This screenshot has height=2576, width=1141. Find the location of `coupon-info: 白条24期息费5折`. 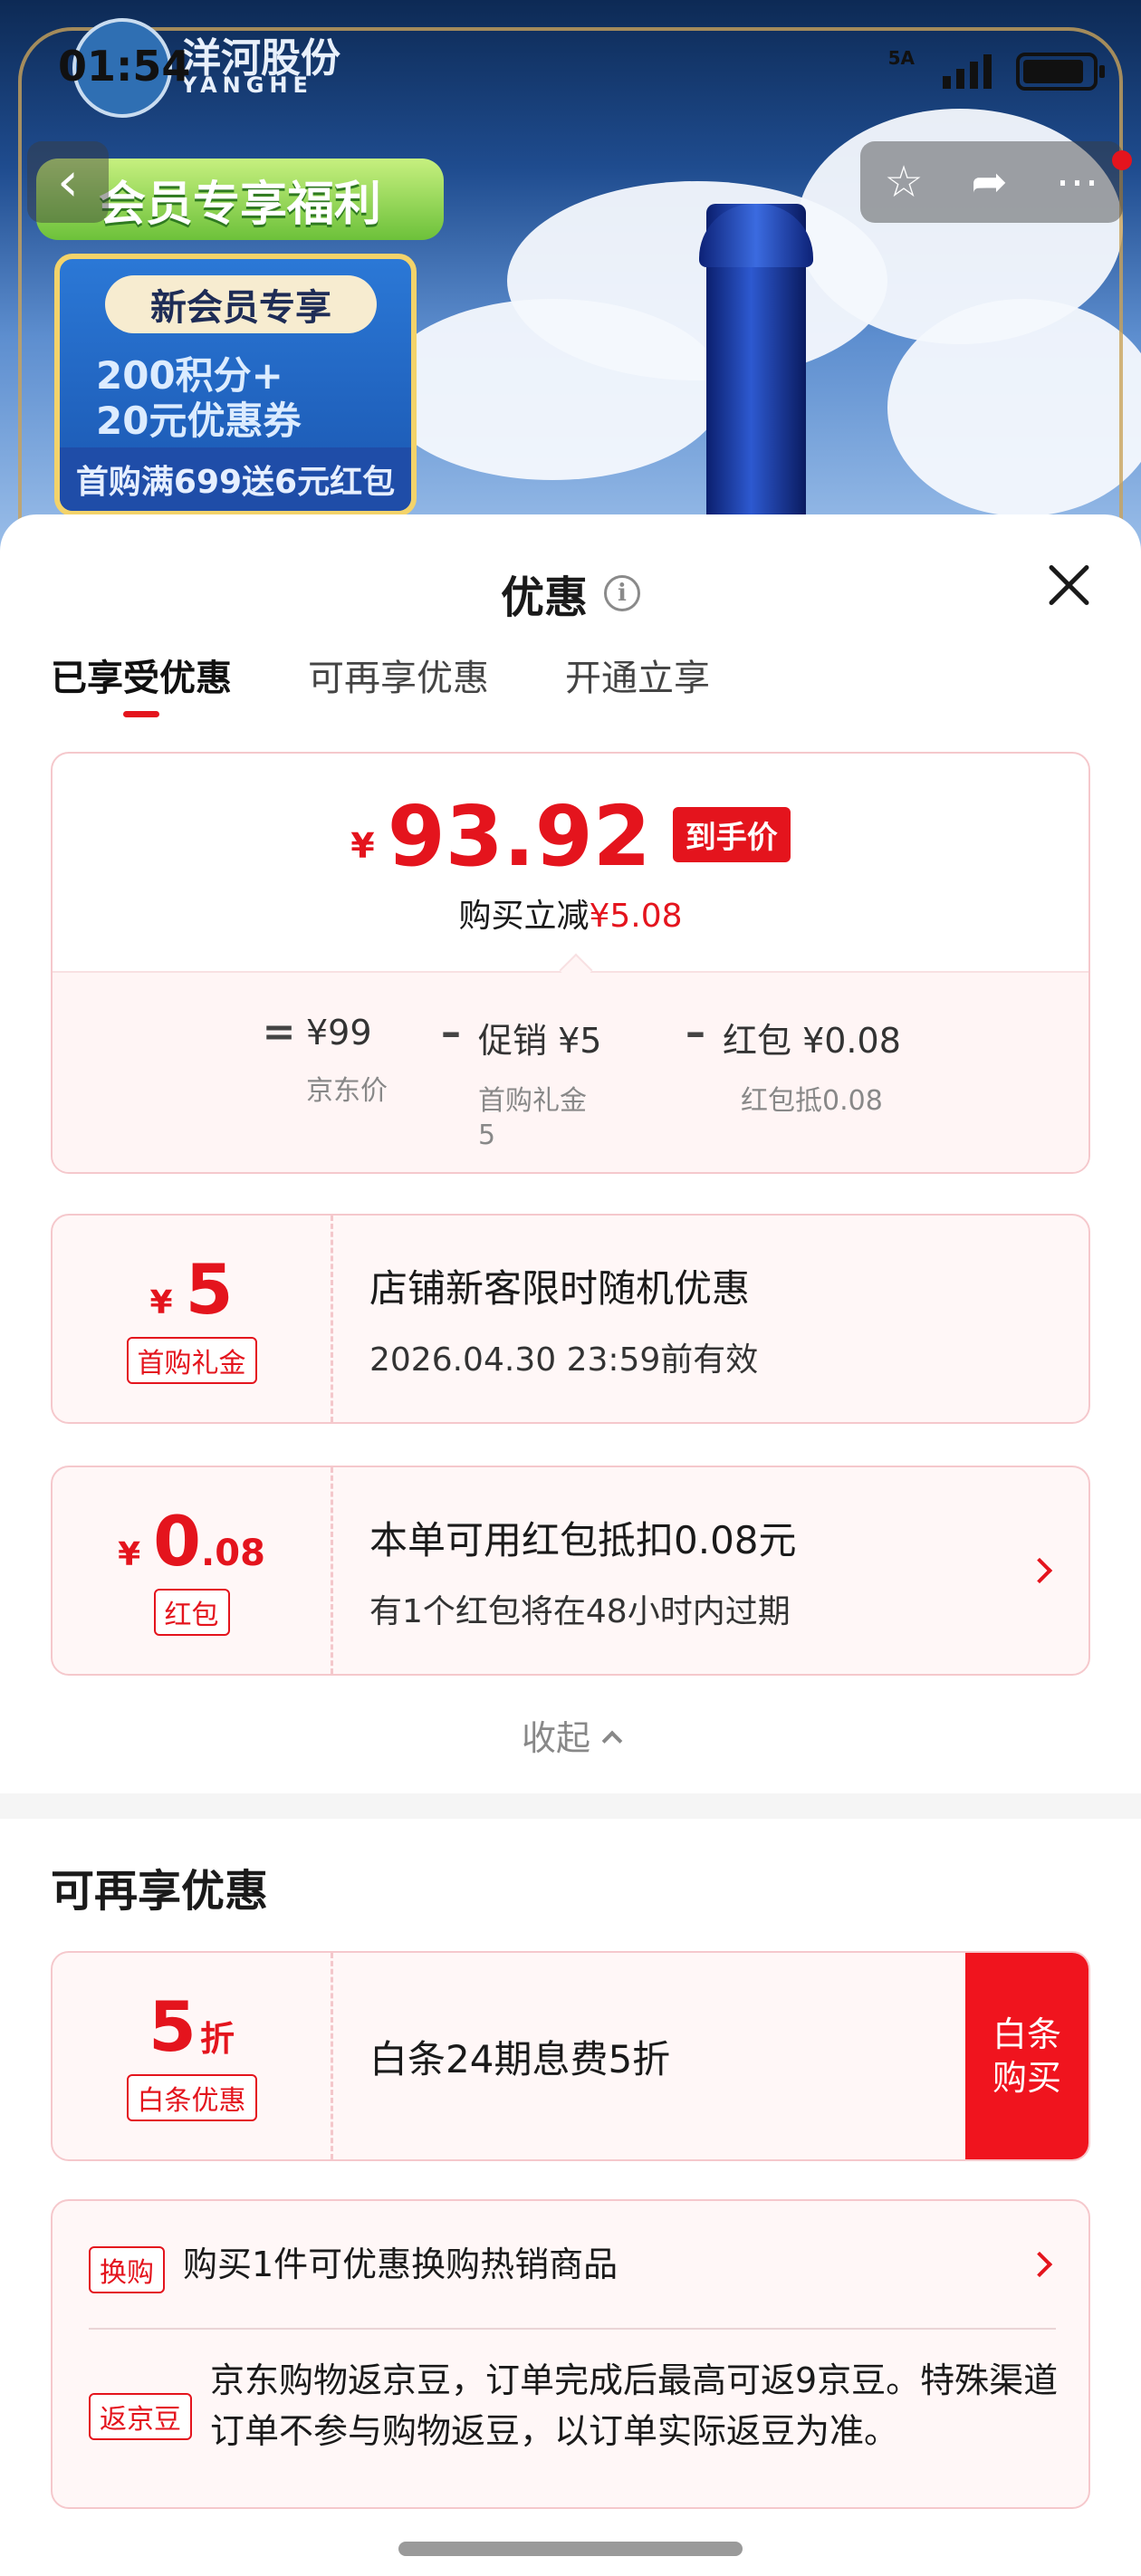

coupon-info: 白条24期息费5折 is located at coordinates (519, 2056).